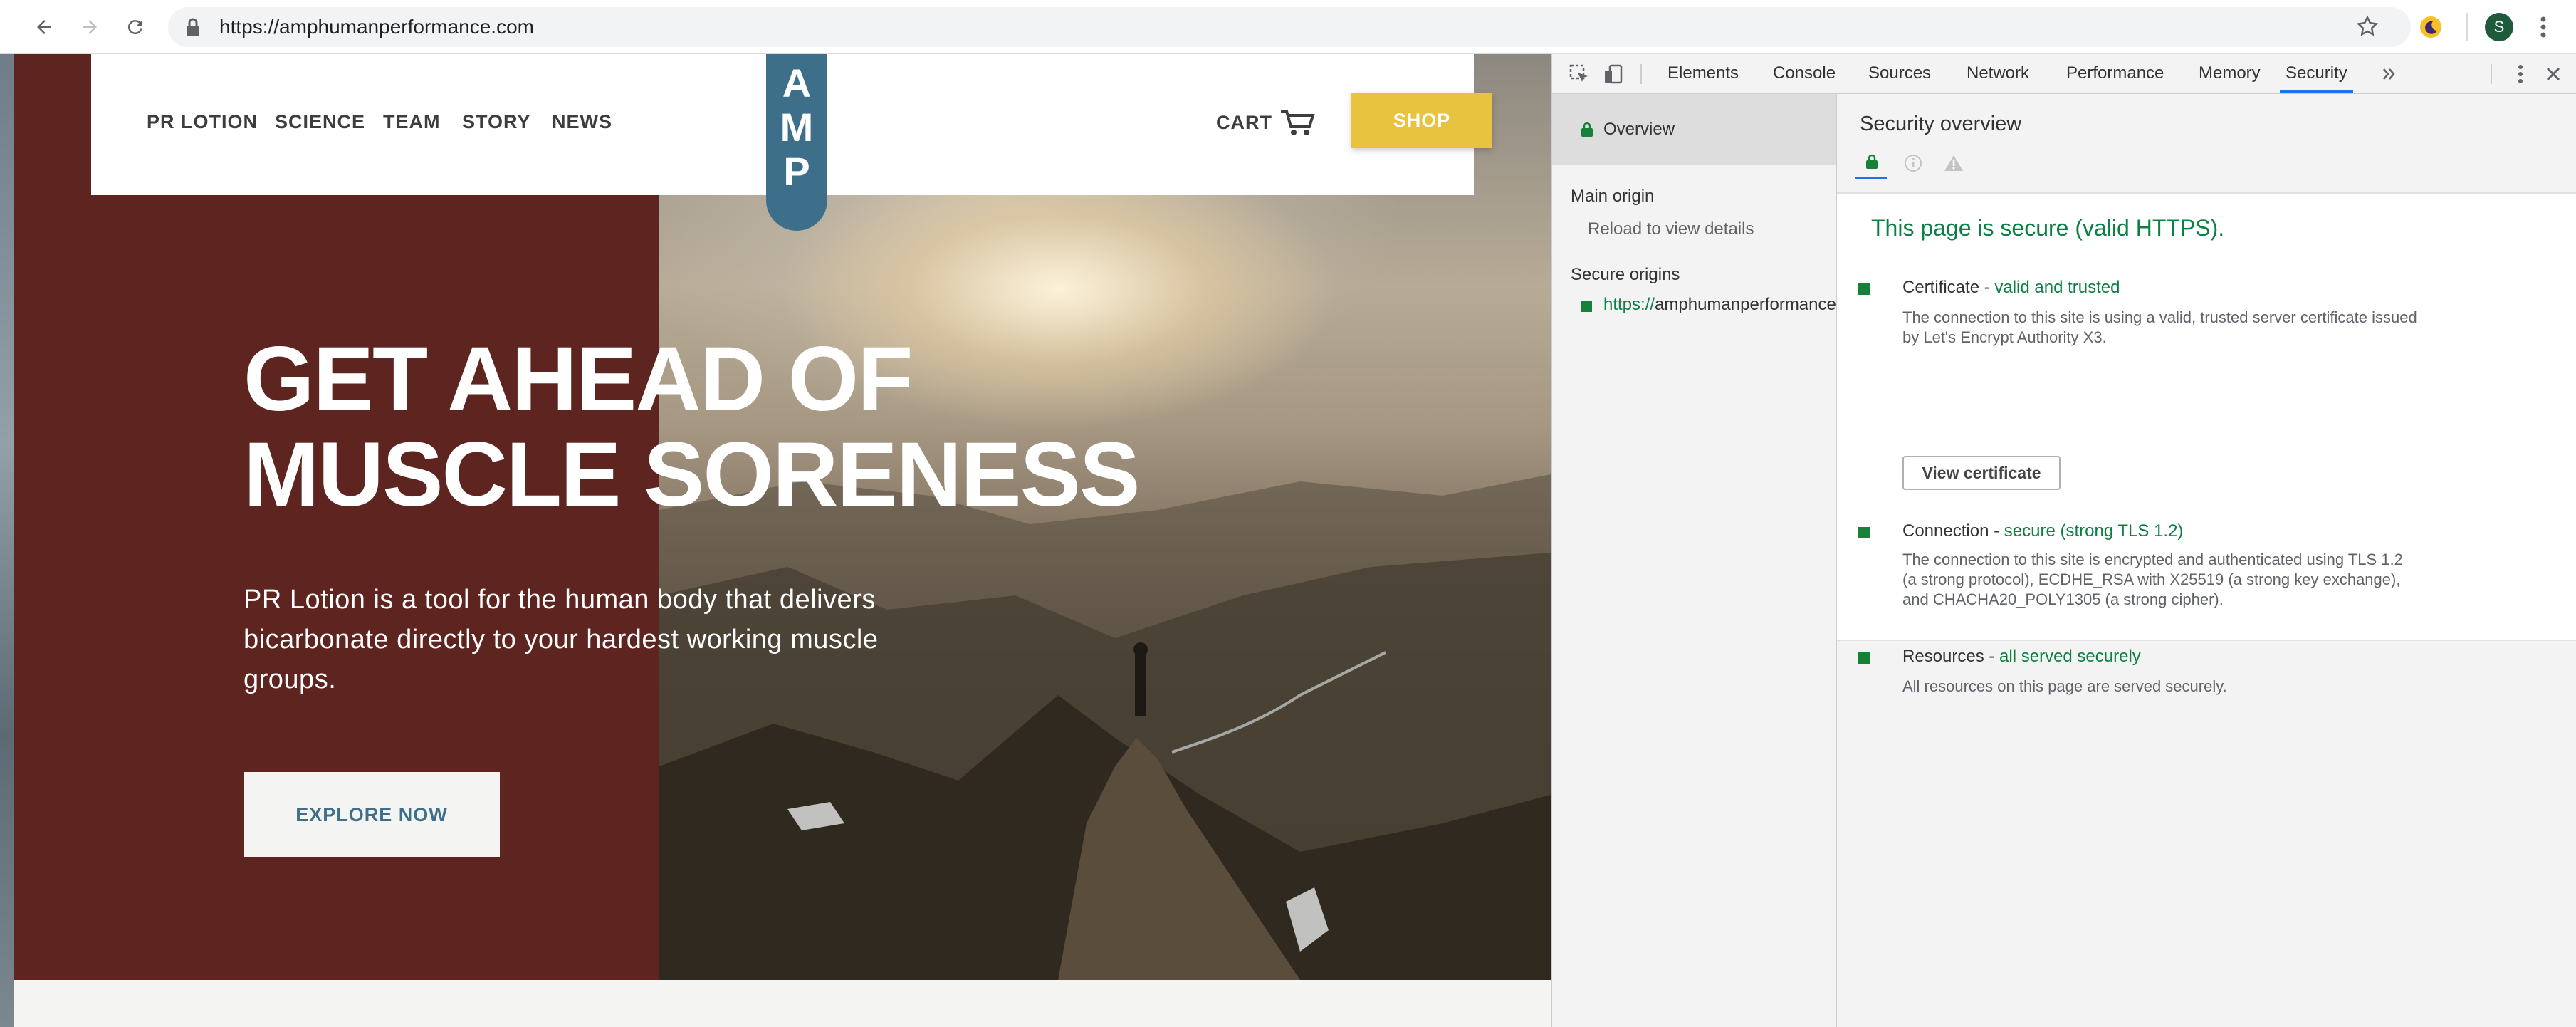 This screenshot has width=2576, height=1027. What do you see at coordinates (496, 122) in the screenshot?
I see `nav-story: STORY` at bounding box center [496, 122].